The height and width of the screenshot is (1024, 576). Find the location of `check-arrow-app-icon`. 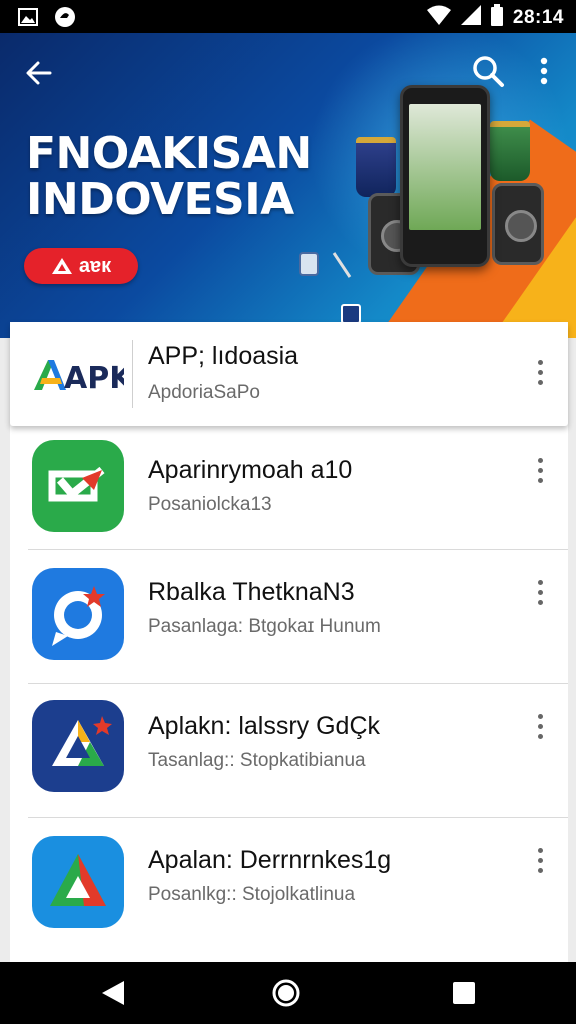

check-arrow-app-icon is located at coordinates (78, 486).